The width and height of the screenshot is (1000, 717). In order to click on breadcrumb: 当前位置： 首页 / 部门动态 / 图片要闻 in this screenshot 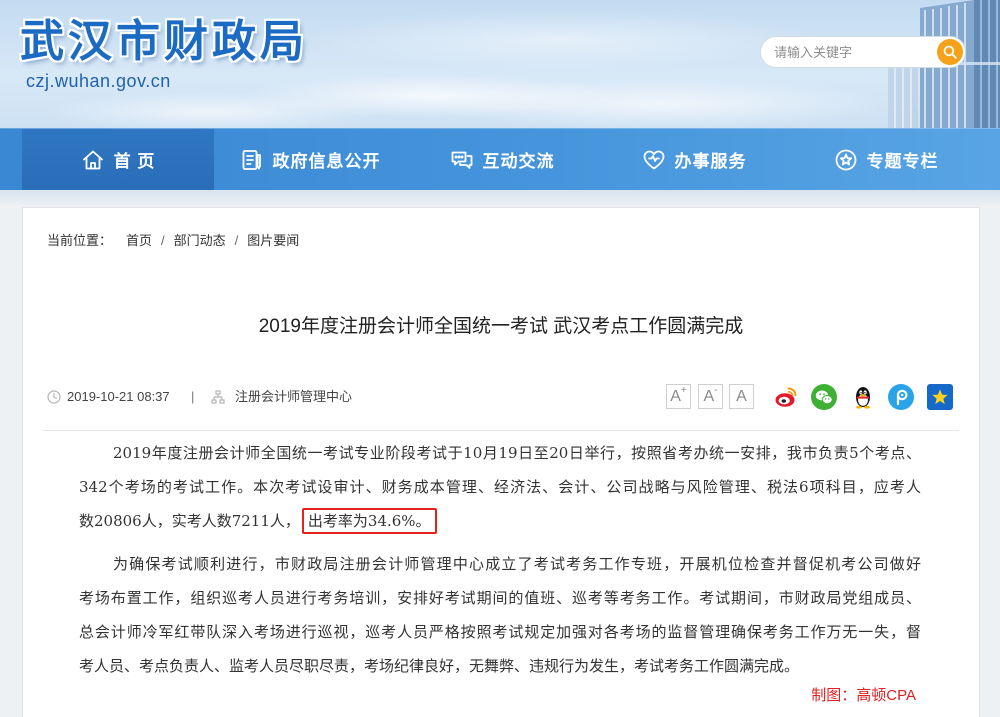, I will do `click(173, 241)`.